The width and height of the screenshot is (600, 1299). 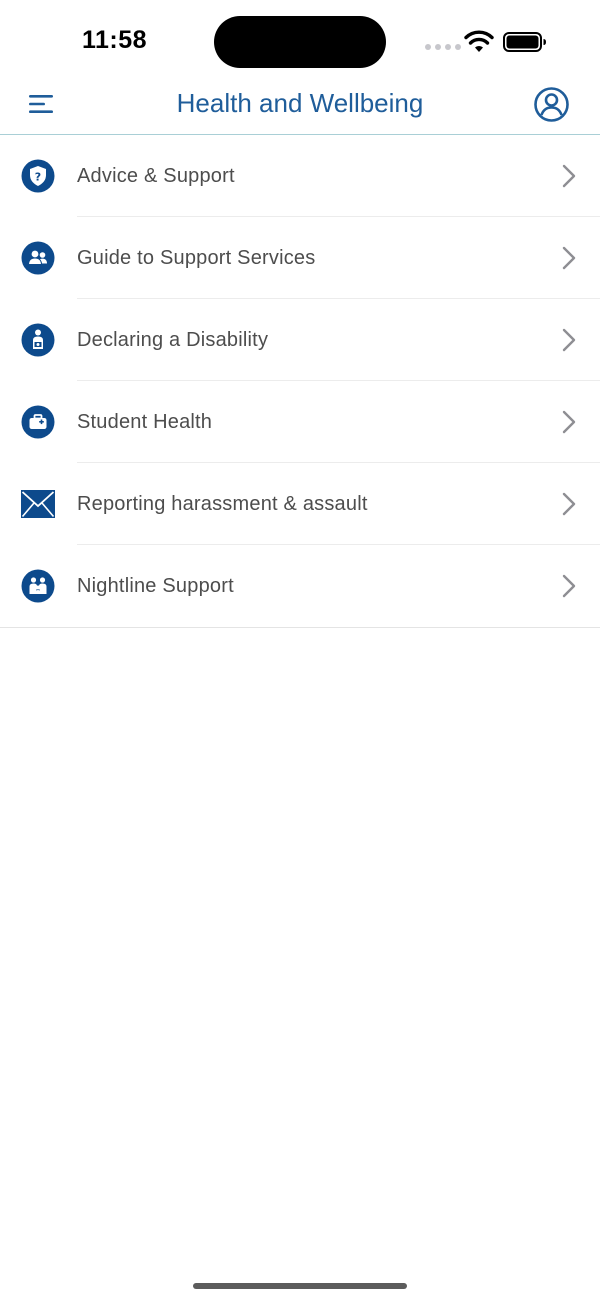 What do you see at coordinates (38, 504) in the screenshot?
I see `envelope-icon` at bounding box center [38, 504].